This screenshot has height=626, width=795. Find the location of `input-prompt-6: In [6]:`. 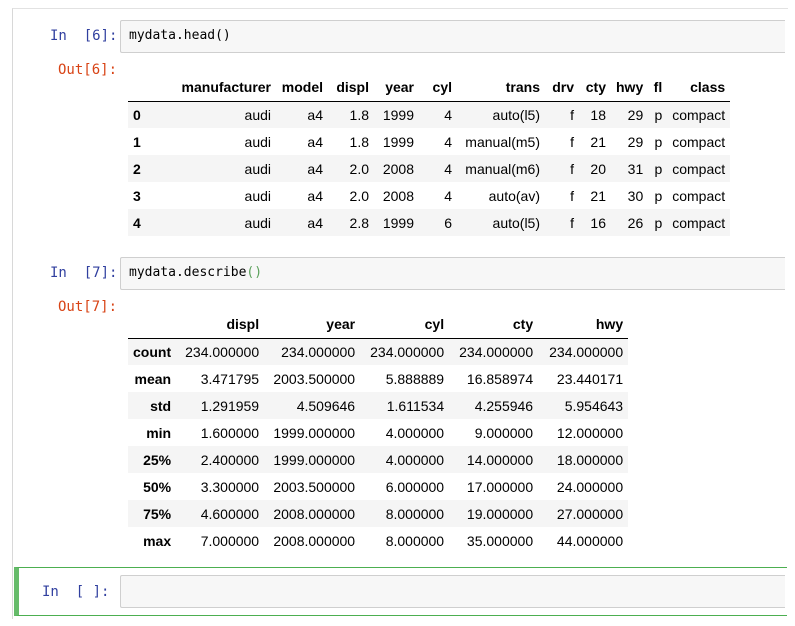

input-prompt-6: In [6]: is located at coordinates (84, 36).